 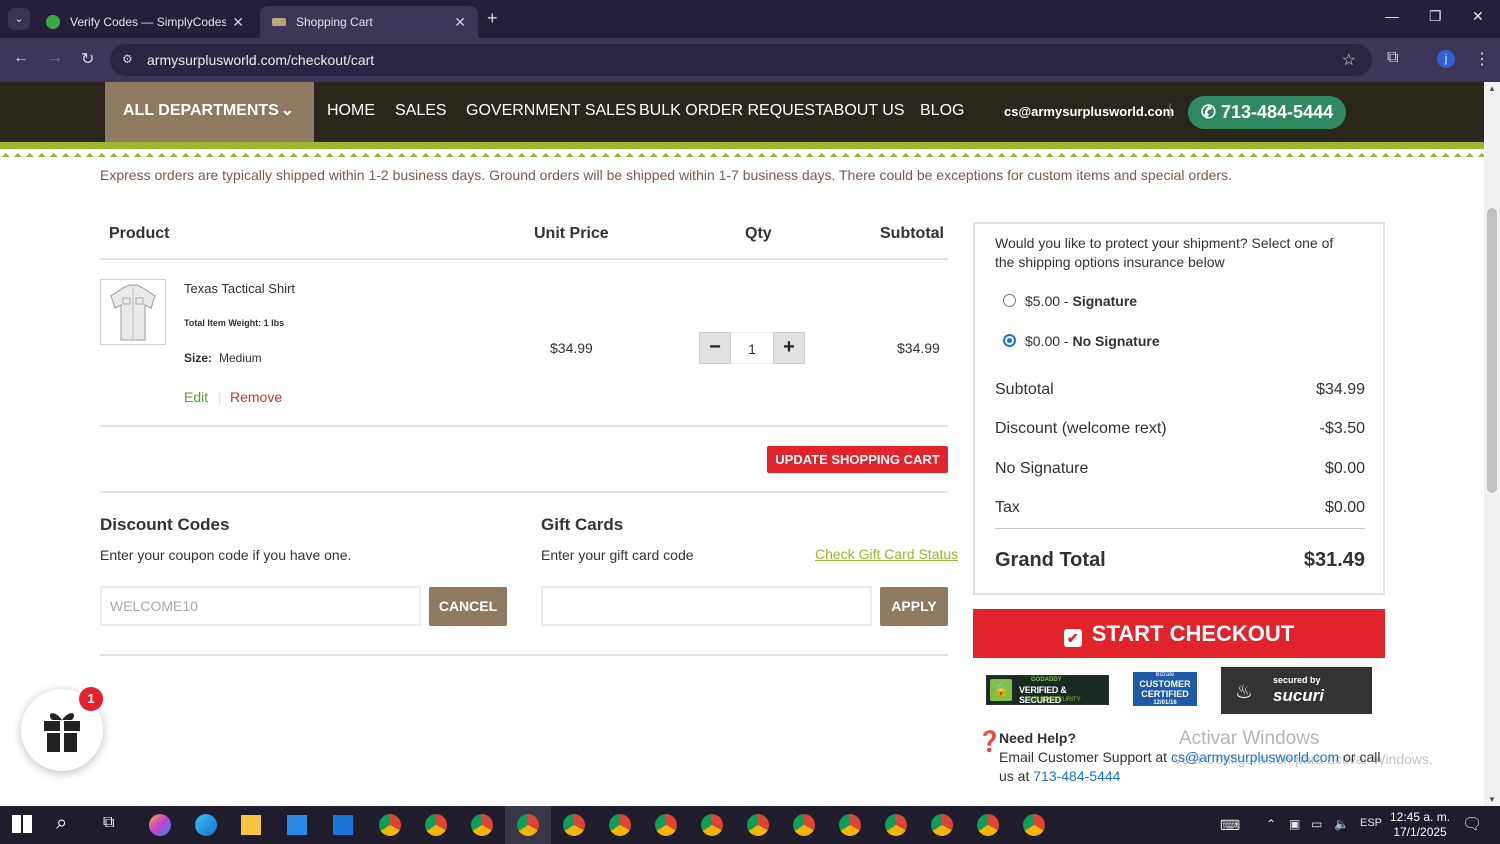 I want to click on column-header-unit-price: Unit Price, so click(x=571, y=233).